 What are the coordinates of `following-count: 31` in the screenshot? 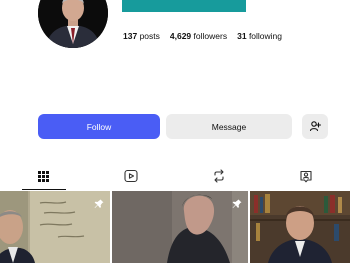 It's located at (242, 36).